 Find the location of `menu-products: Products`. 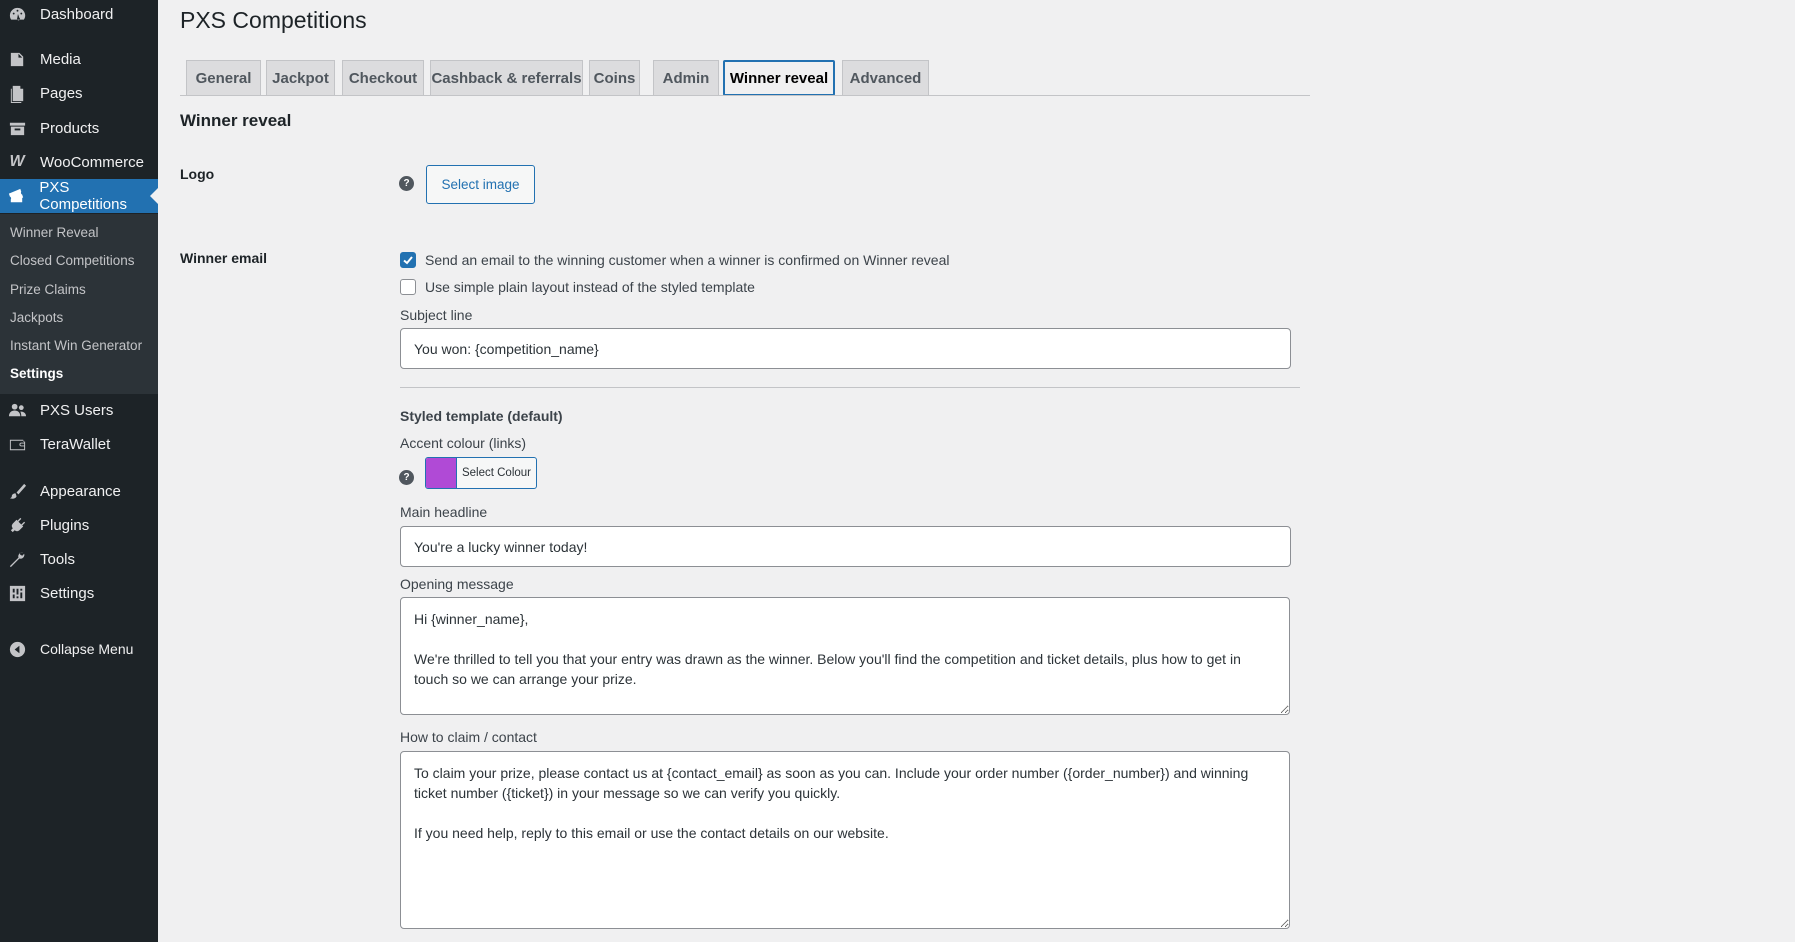

menu-products: Products is located at coordinates (79, 128).